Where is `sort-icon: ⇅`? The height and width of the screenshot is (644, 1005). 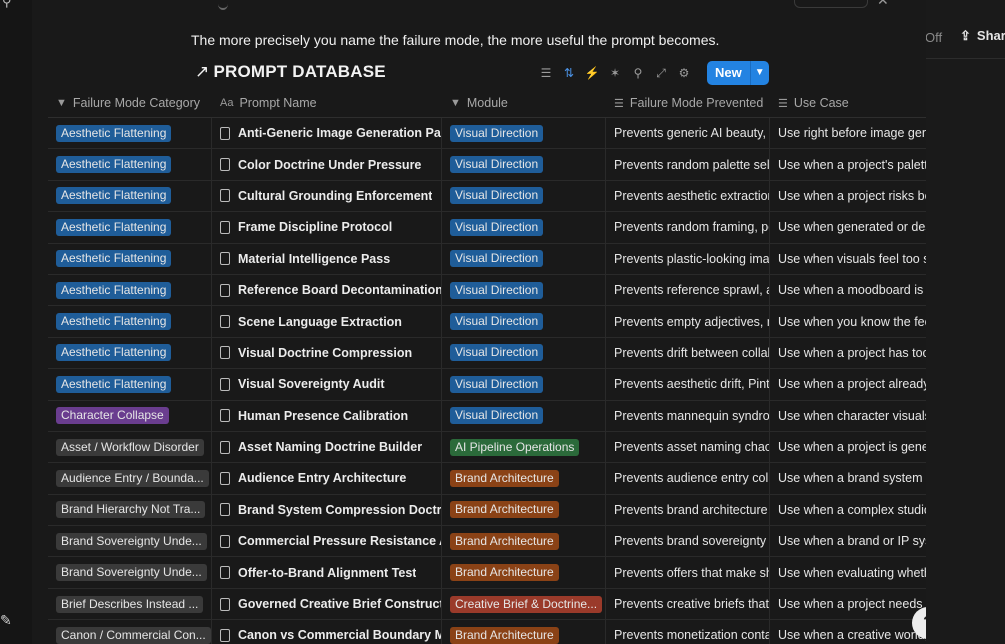 sort-icon: ⇅ is located at coordinates (569, 73).